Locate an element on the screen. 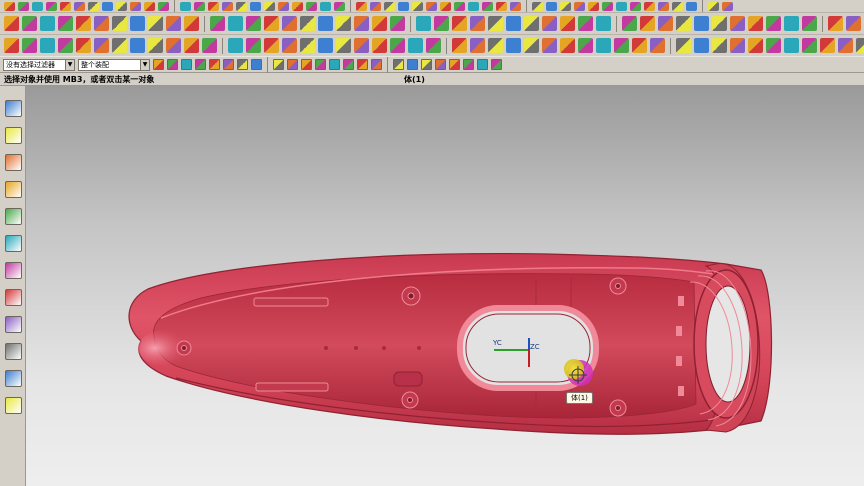  box-icon is located at coordinates (827, 45).